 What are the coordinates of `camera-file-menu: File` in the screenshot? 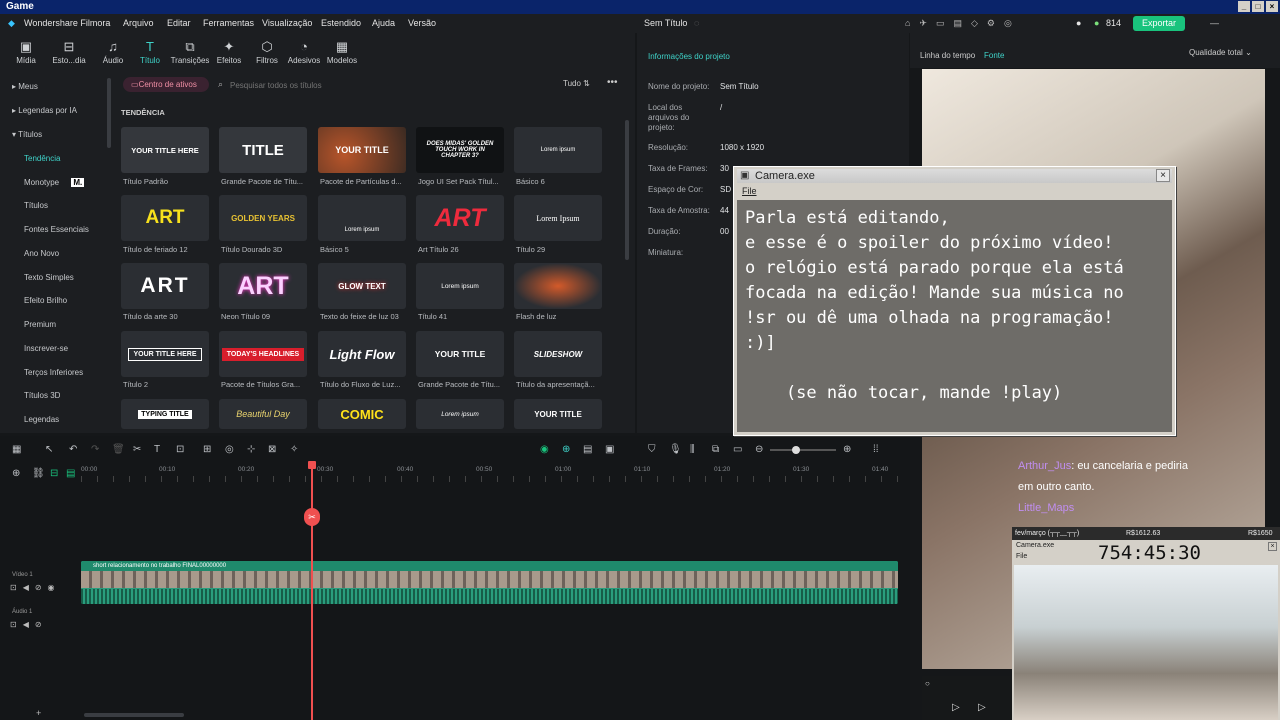 It's located at (749, 191).